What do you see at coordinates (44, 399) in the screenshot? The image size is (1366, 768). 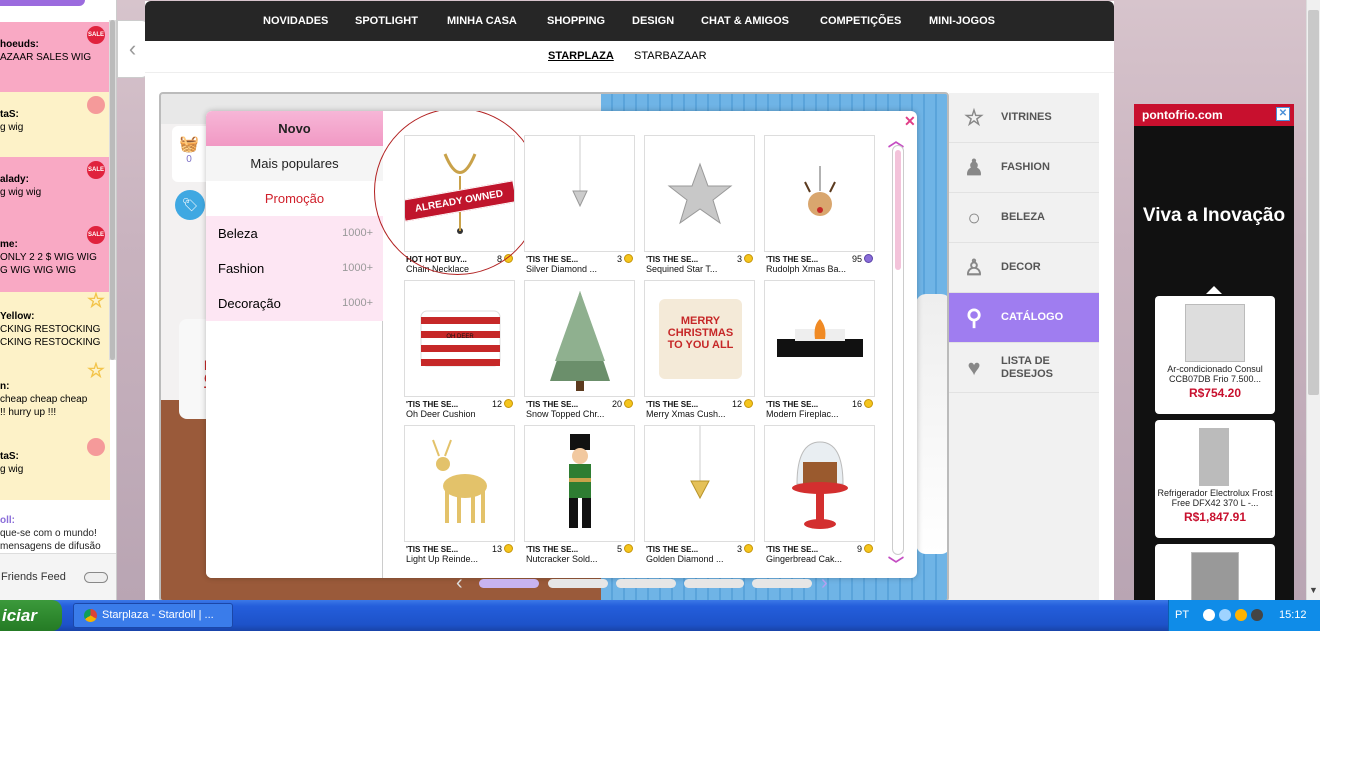 I see `chat-text: cheap cheap cheap` at bounding box center [44, 399].